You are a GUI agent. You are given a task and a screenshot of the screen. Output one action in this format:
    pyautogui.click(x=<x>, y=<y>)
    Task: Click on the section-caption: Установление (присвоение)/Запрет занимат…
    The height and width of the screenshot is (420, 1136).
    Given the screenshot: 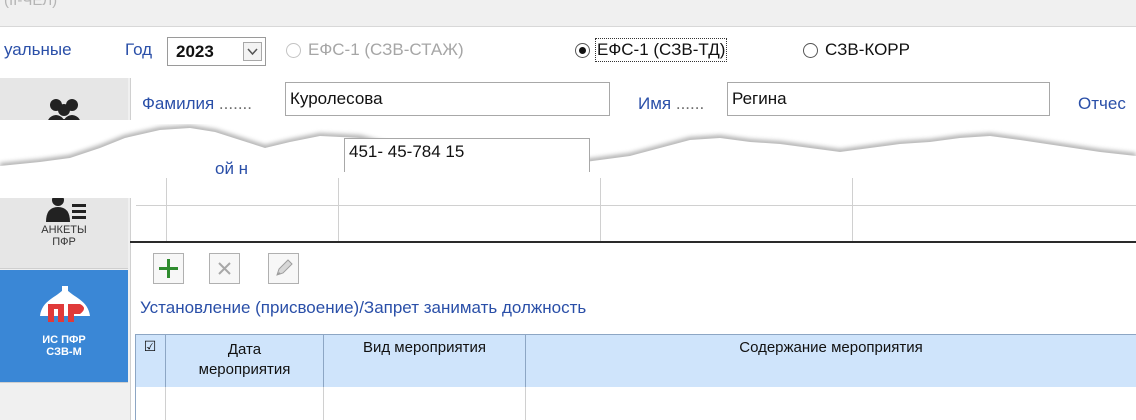 What is the action you would take?
    pyautogui.click(x=363, y=307)
    